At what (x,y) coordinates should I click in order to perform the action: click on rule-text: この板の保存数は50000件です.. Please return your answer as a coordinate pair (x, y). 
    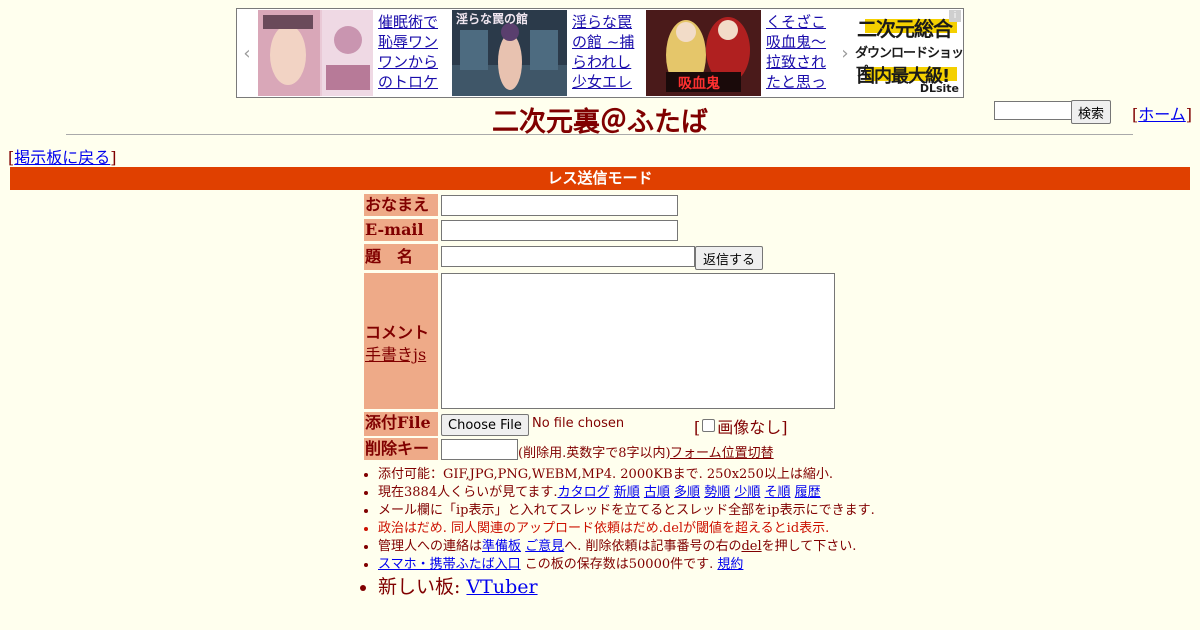
    Looking at the image, I should click on (619, 564).